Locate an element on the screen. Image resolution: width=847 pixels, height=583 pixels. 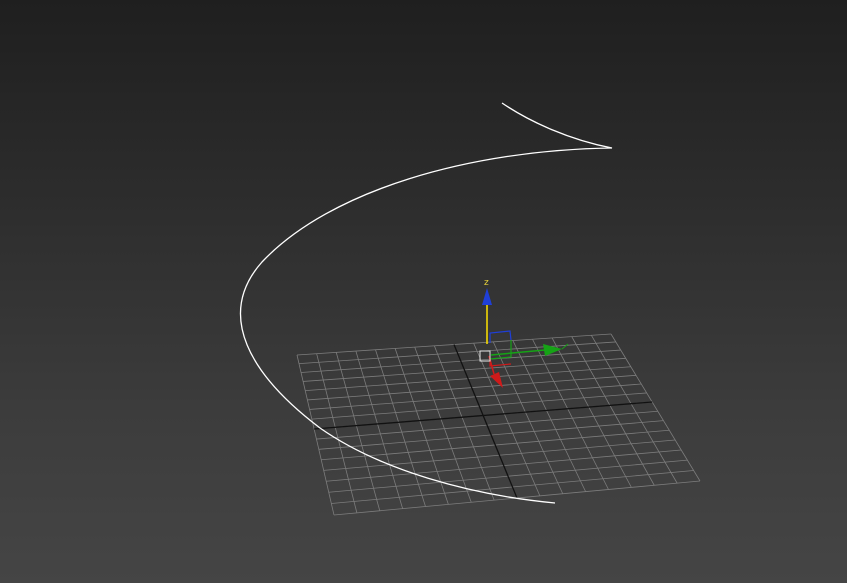
y-axis-tail is located at coordinates (565, 346).